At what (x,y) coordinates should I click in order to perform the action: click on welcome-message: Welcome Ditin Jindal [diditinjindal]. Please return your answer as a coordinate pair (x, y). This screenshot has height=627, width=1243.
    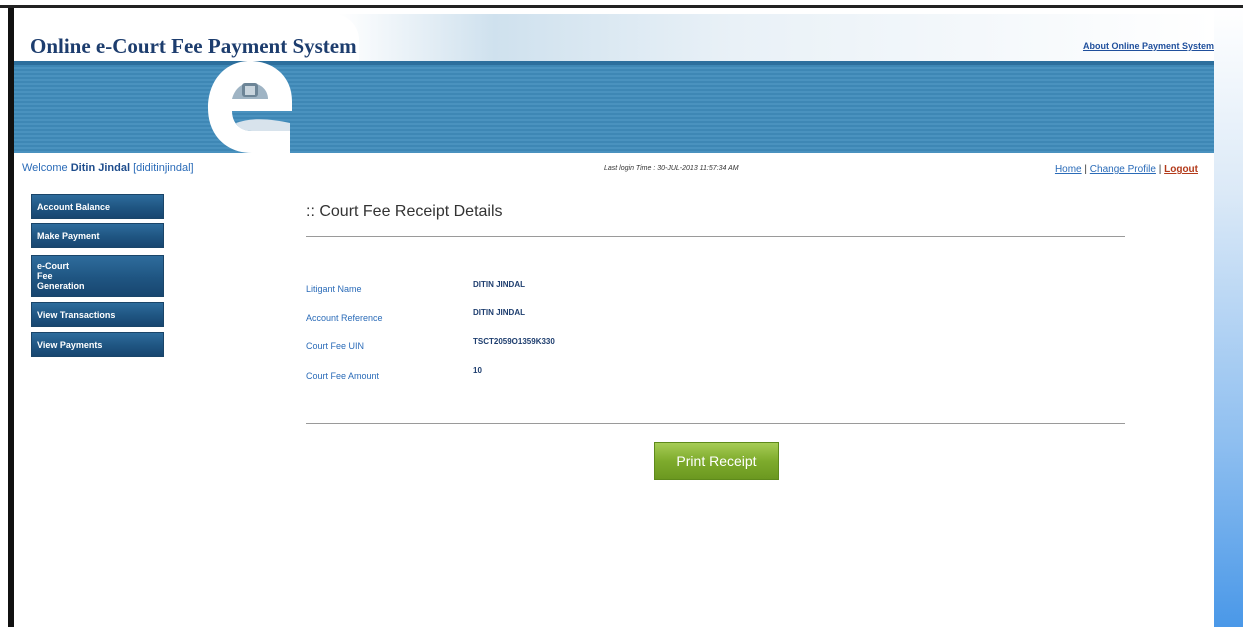
    Looking at the image, I should click on (108, 168).